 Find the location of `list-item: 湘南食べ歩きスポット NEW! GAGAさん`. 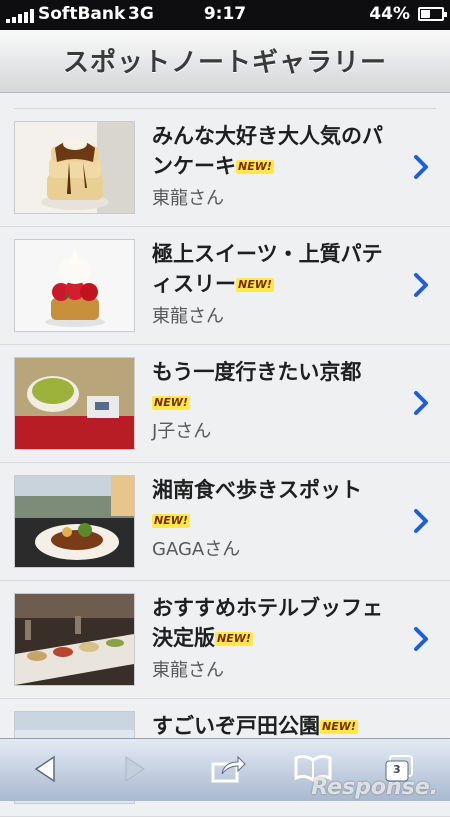

list-item: 湘南食べ歩きスポット NEW! GAGAさん is located at coordinates (225, 522).